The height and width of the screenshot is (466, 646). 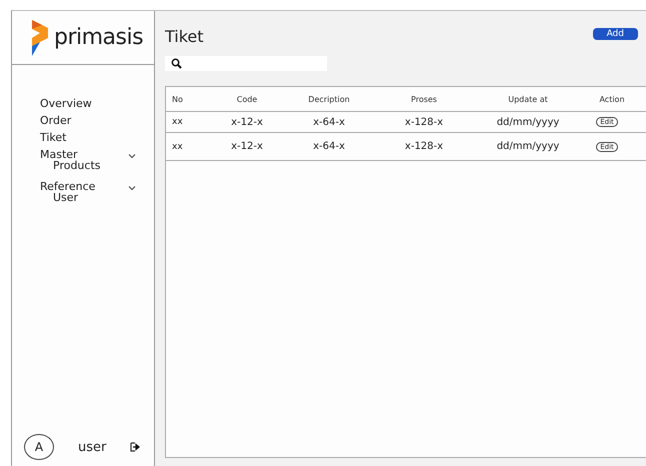 What do you see at coordinates (247, 99) in the screenshot?
I see `column-header: Code` at bounding box center [247, 99].